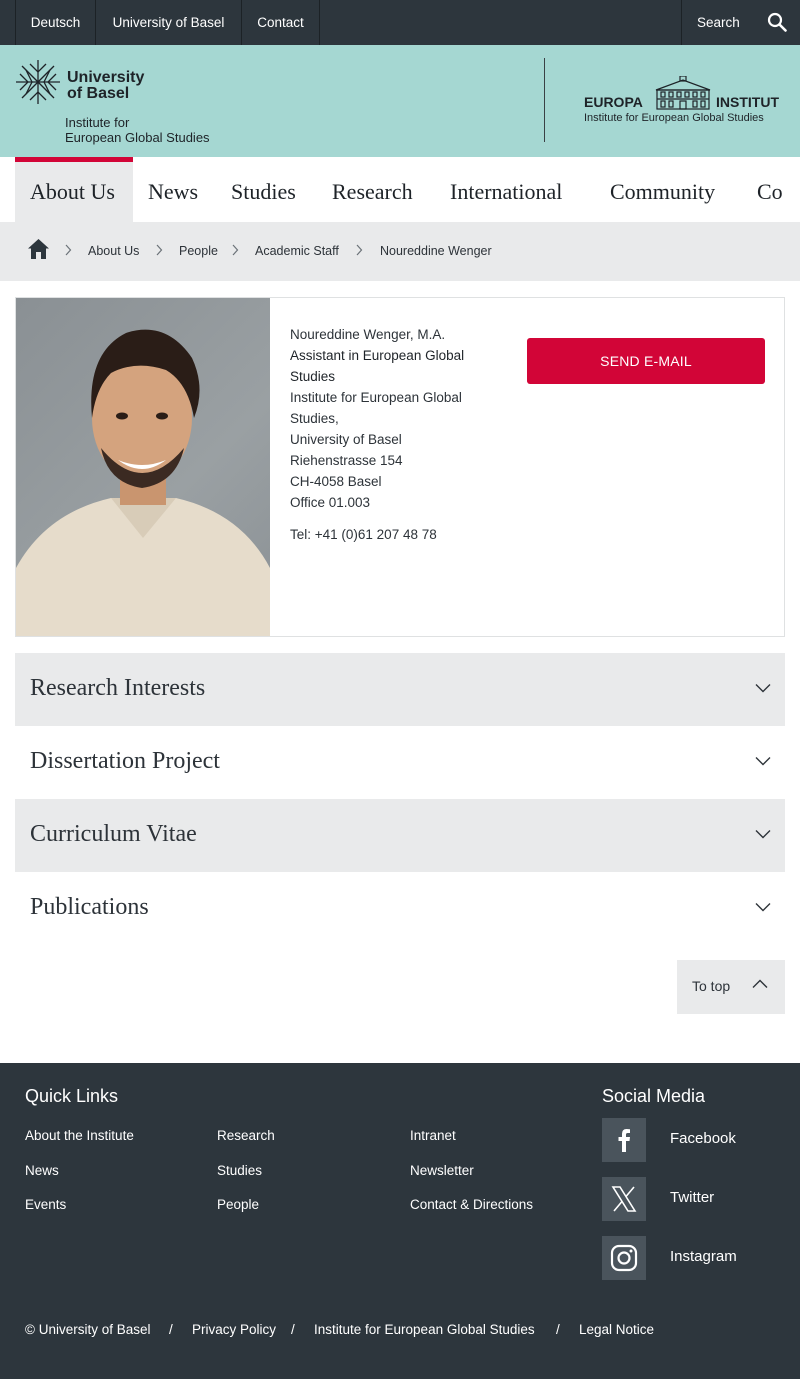  I want to click on accordion-curriculum-vitae: Curriculum Vitae, so click(400, 835).